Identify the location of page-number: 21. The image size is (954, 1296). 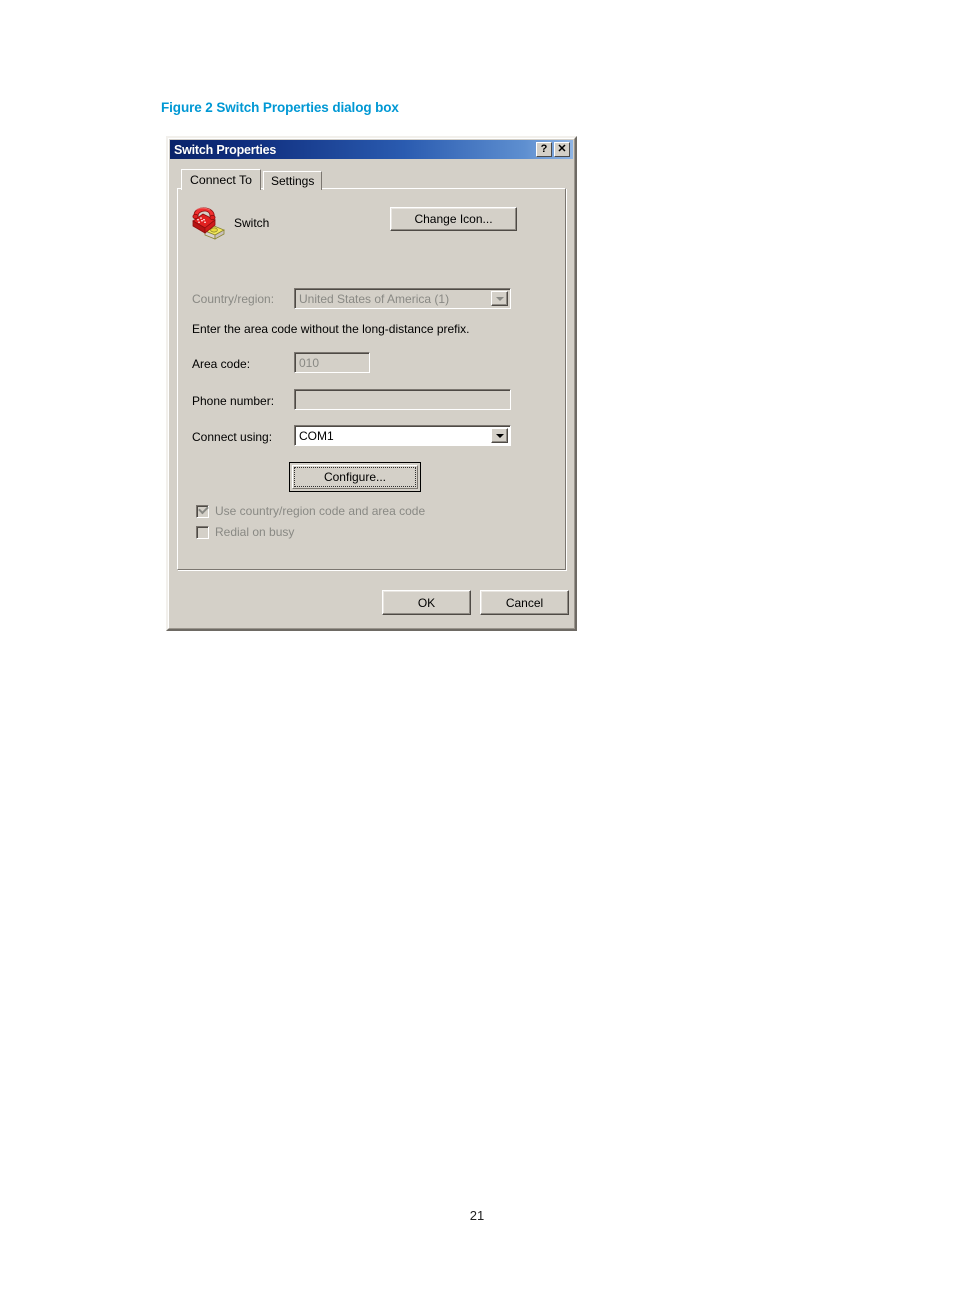
(477, 1215).